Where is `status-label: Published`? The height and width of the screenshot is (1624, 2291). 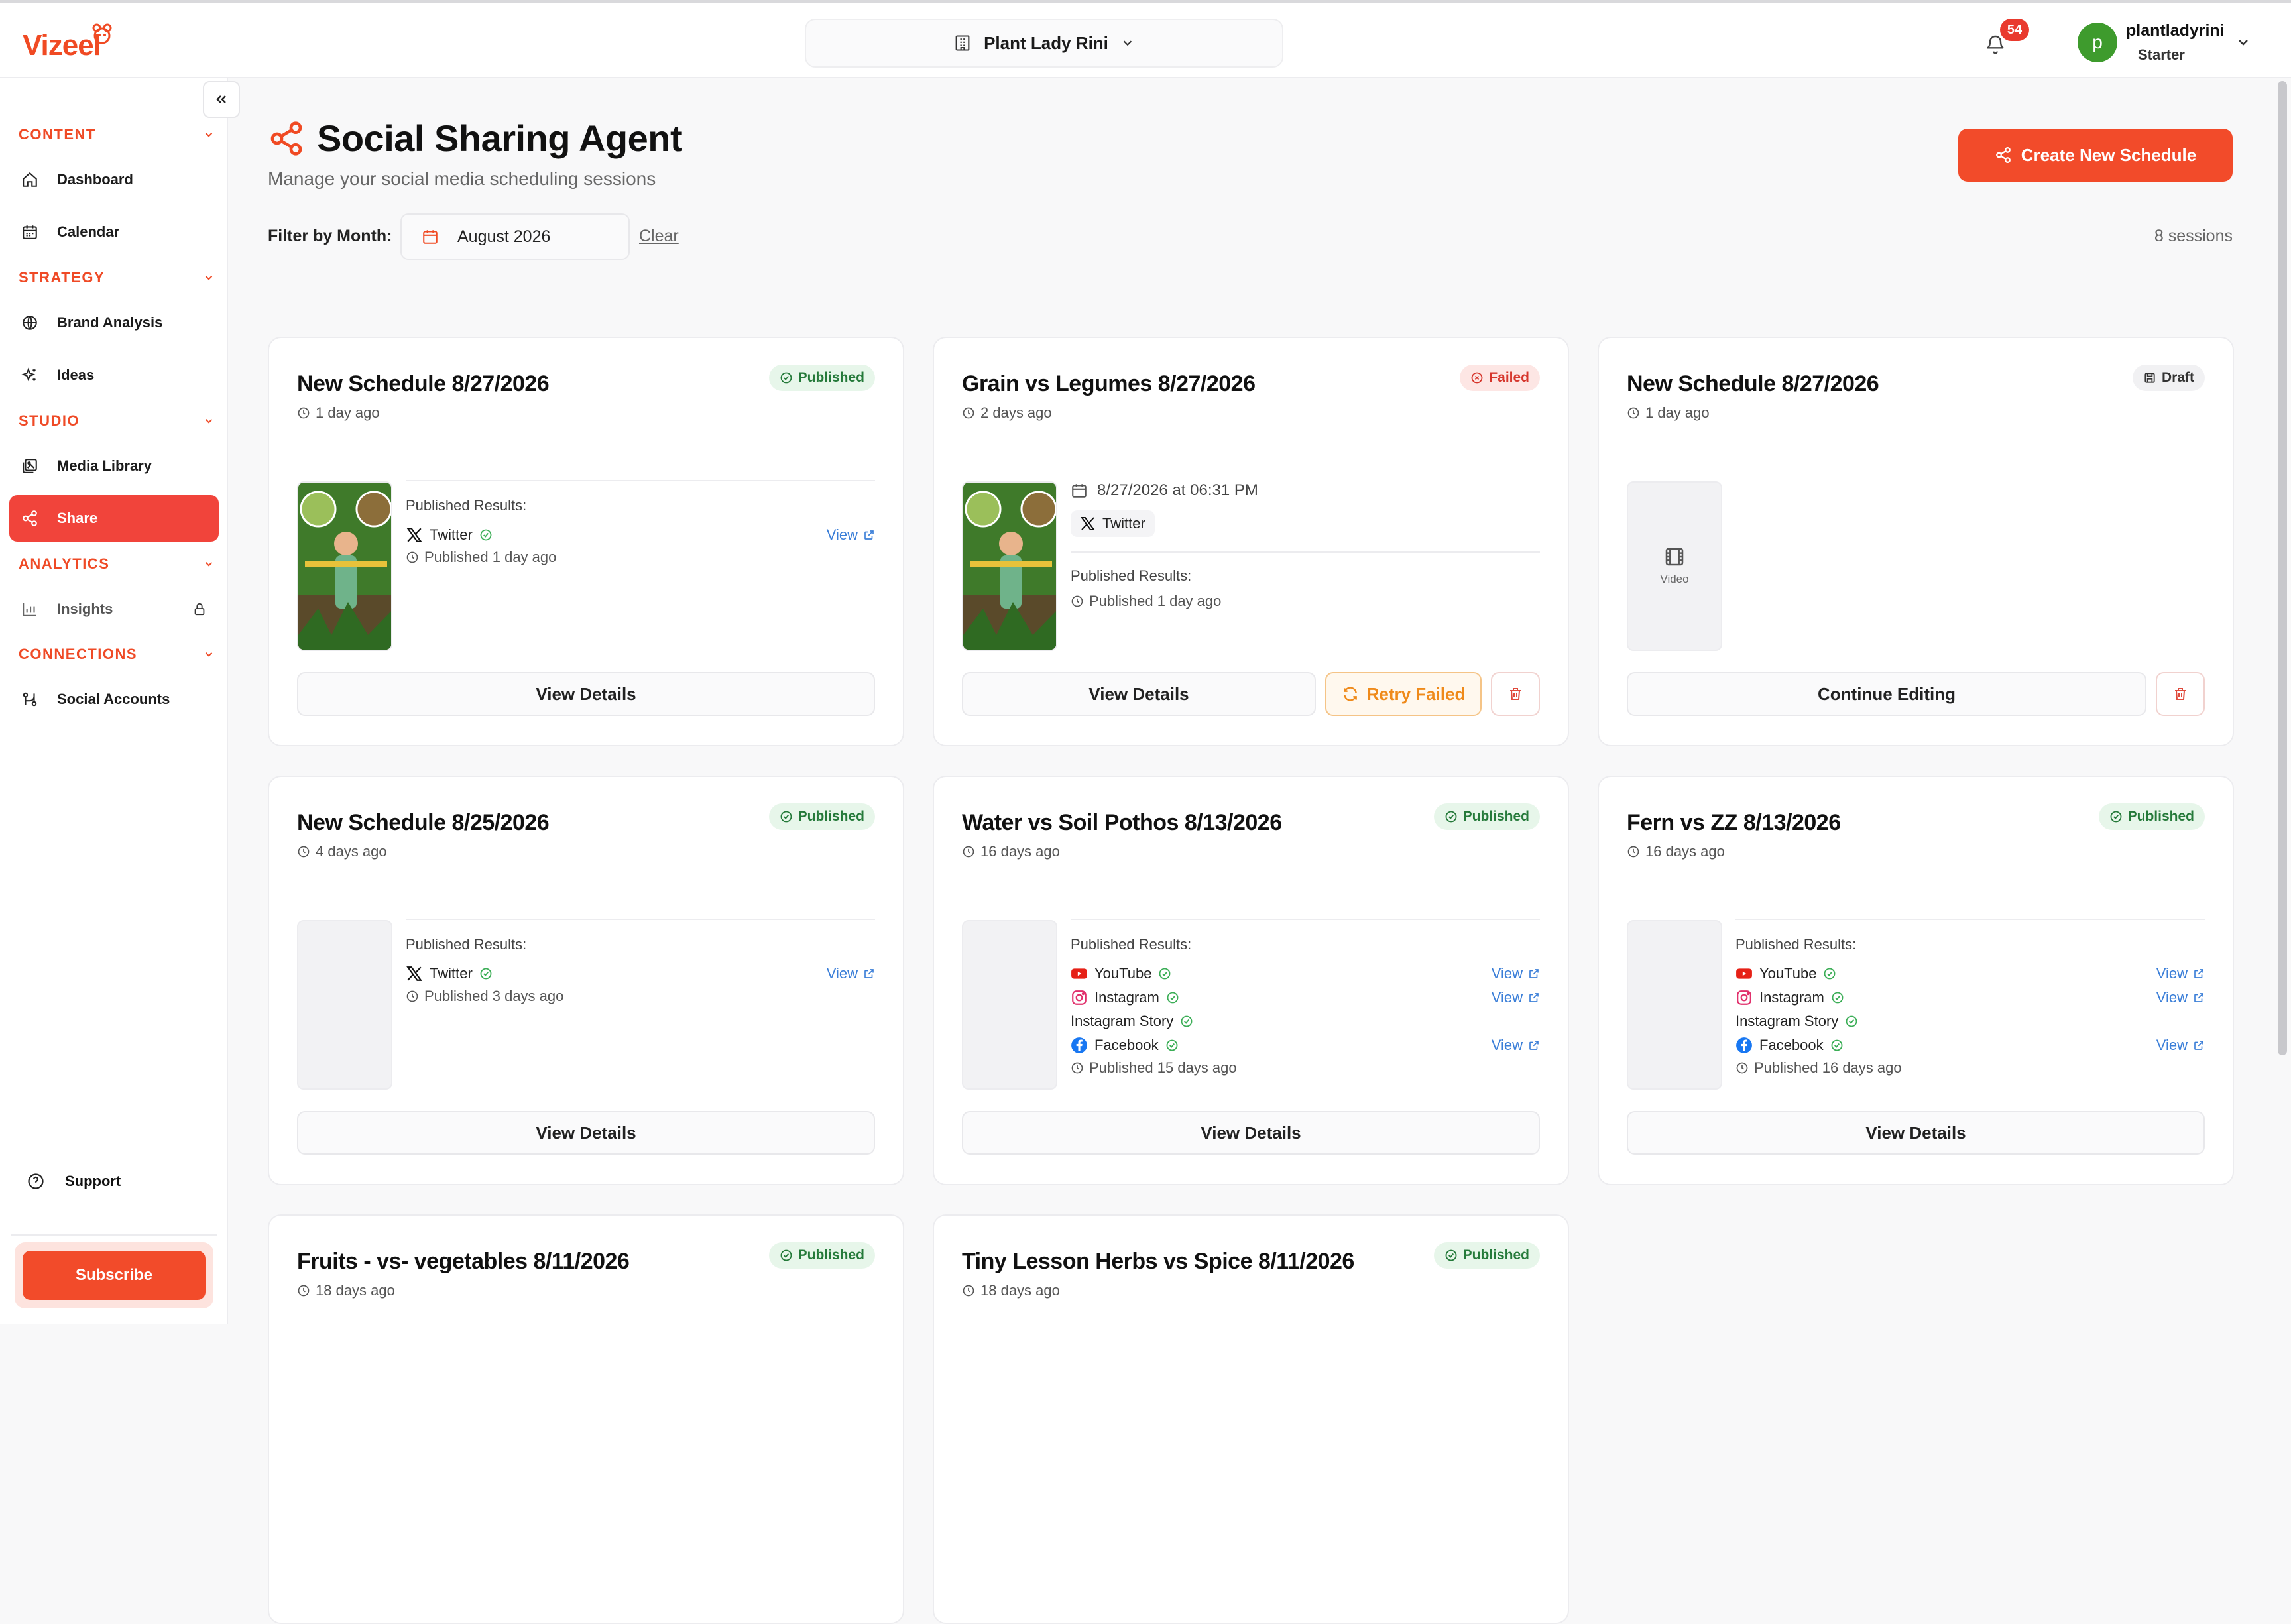
status-label: Published is located at coordinates (1495, 816).